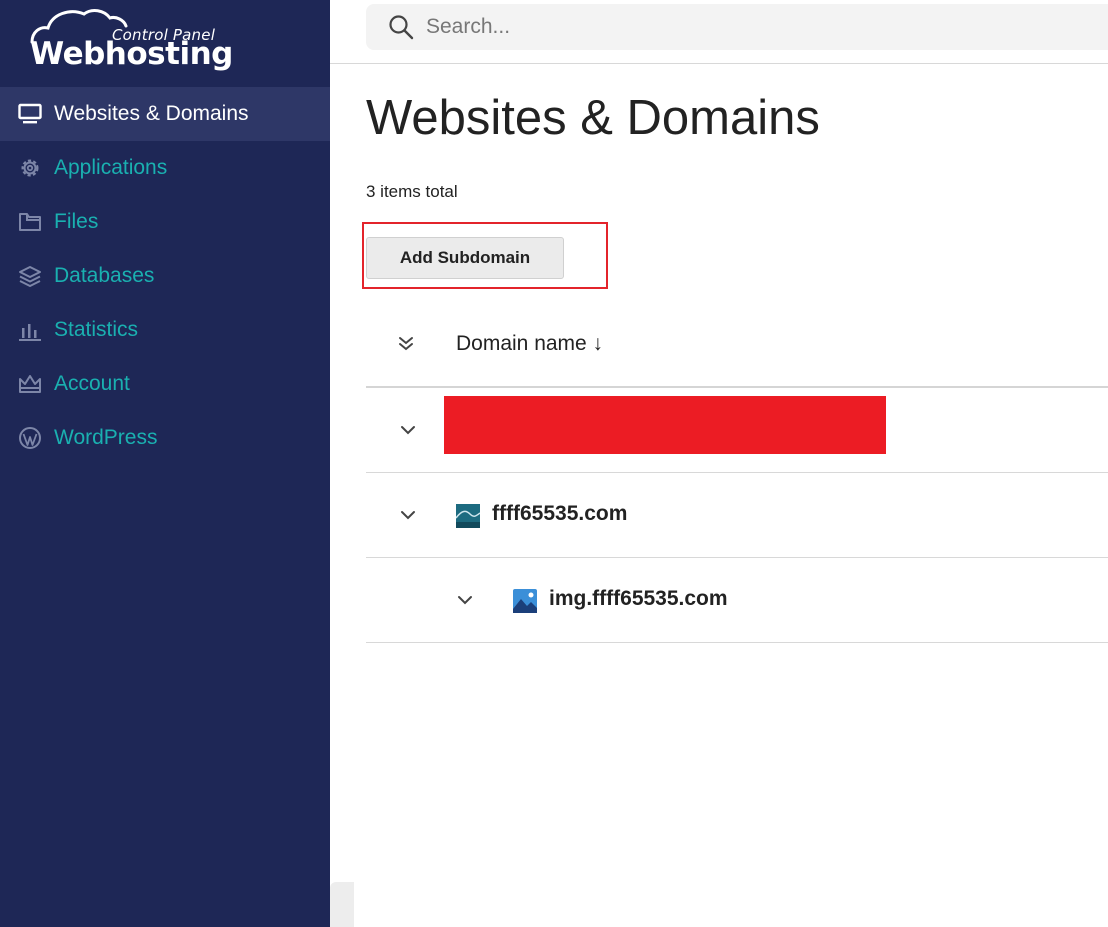 The height and width of the screenshot is (927, 1108). I want to click on search-icon, so click(401, 27).